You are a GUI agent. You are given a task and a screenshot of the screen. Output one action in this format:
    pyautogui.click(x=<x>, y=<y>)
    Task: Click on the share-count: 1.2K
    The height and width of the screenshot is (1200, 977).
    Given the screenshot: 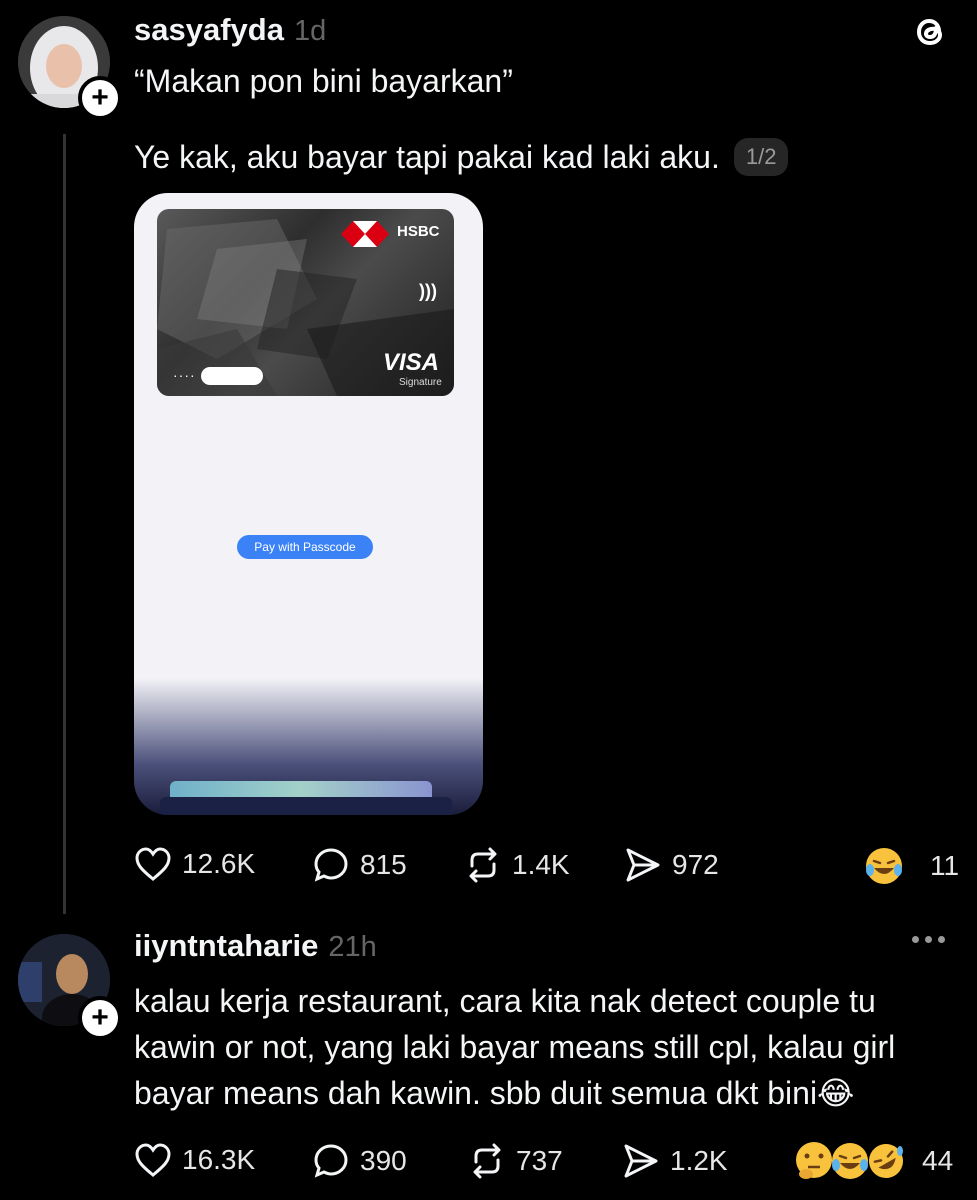 What is the action you would take?
    pyautogui.click(x=699, y=1160)
    